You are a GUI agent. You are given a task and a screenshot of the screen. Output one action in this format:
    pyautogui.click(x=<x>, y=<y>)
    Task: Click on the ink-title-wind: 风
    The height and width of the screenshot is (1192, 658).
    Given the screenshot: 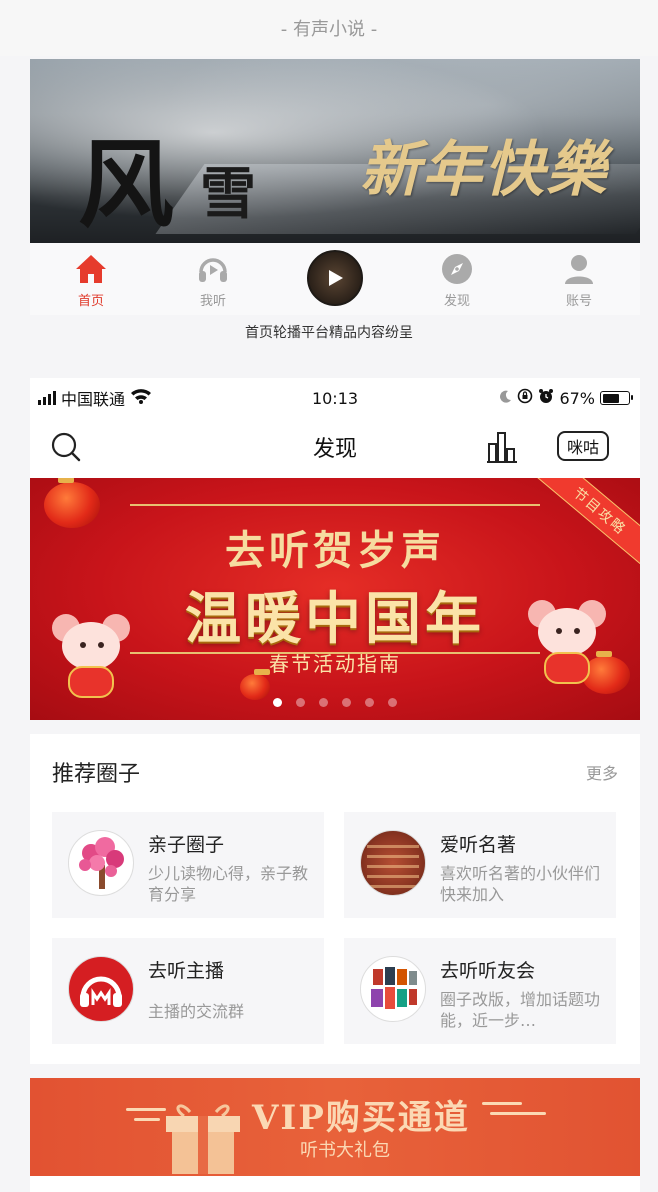 What is the action you would take?
    pyautogui.click(x=126, y=184)
    